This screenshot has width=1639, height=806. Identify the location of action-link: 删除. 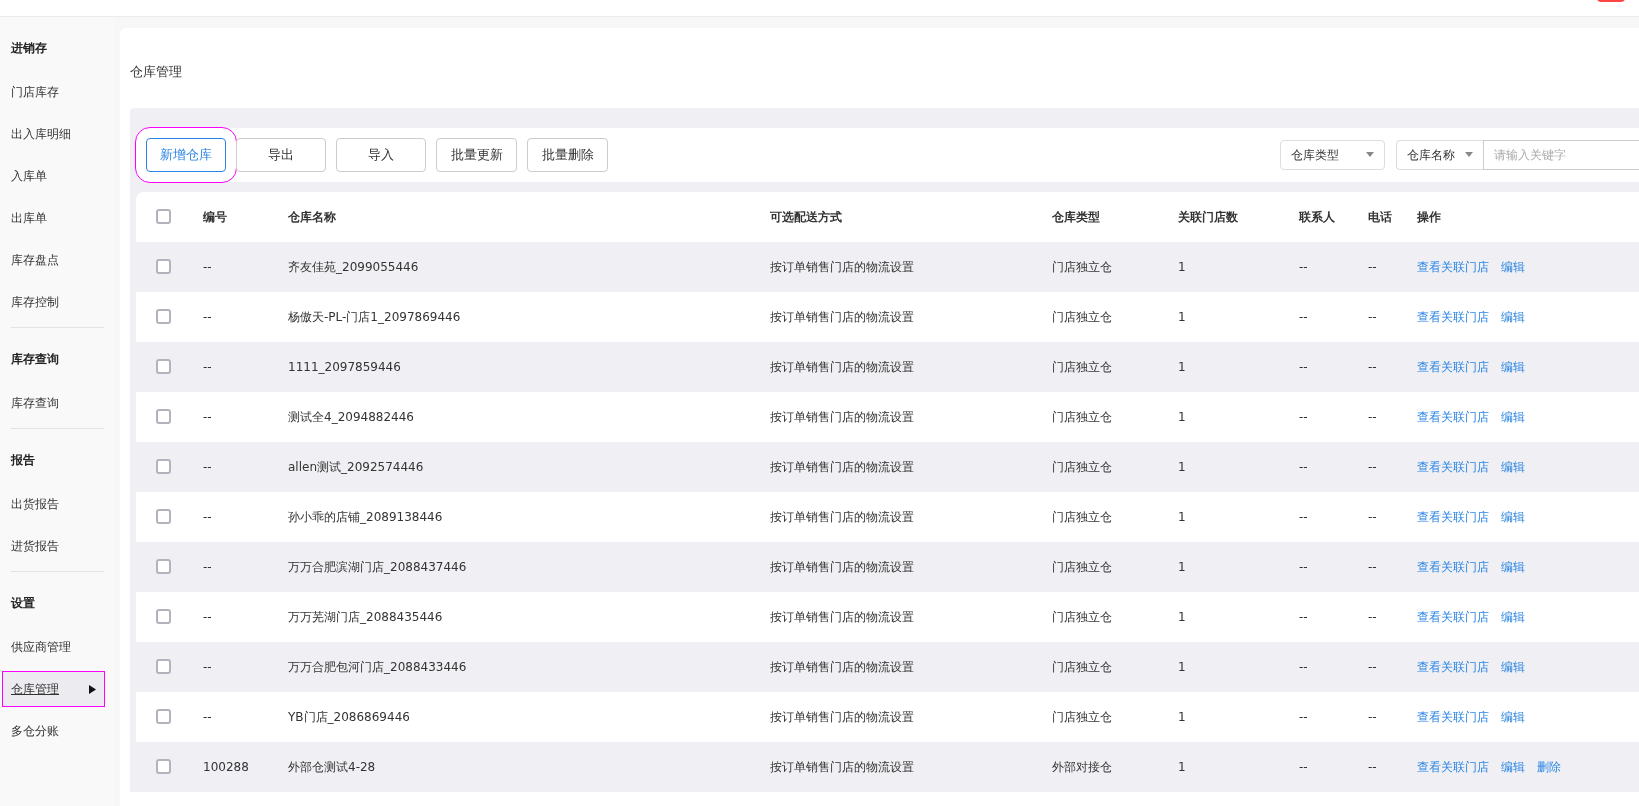
(1549, 766).